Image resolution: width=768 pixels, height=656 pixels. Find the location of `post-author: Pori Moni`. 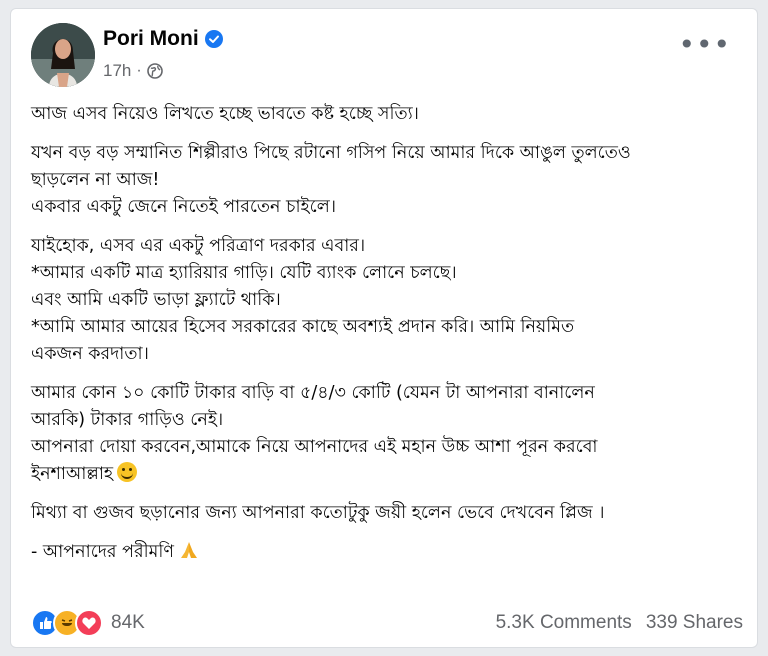

post-author: Pori Moni is located at coordinates (163, 39).